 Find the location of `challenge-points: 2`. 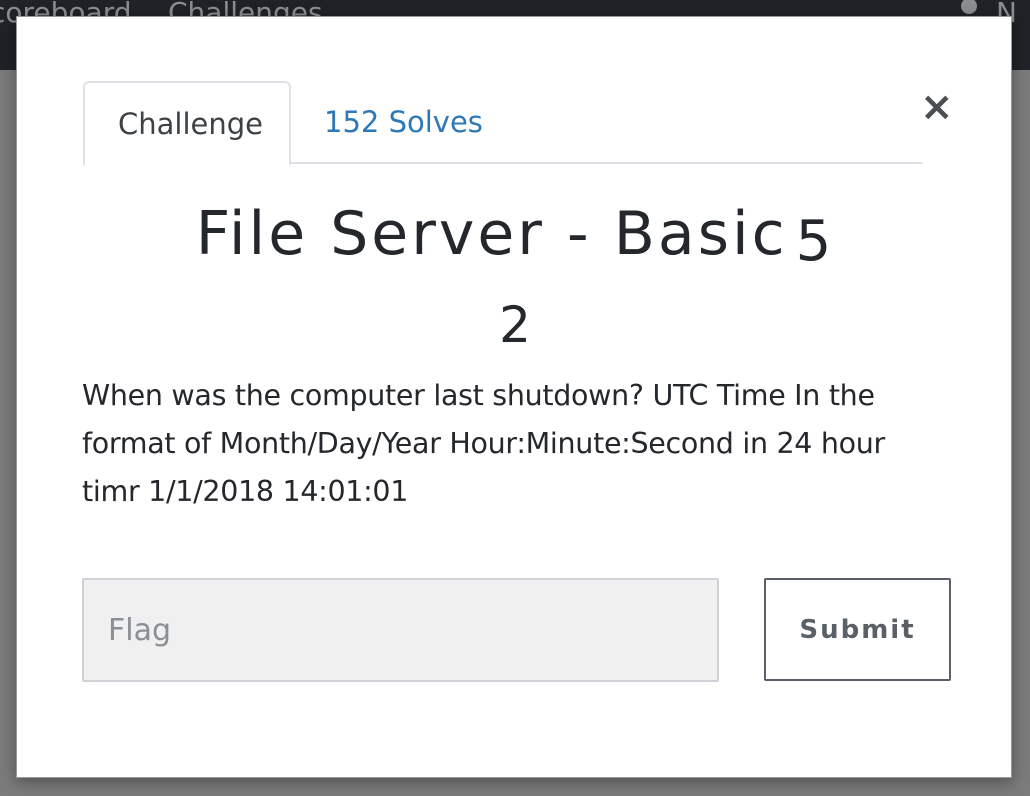

challenge-points: 2 is located at coordinates (515, 325).